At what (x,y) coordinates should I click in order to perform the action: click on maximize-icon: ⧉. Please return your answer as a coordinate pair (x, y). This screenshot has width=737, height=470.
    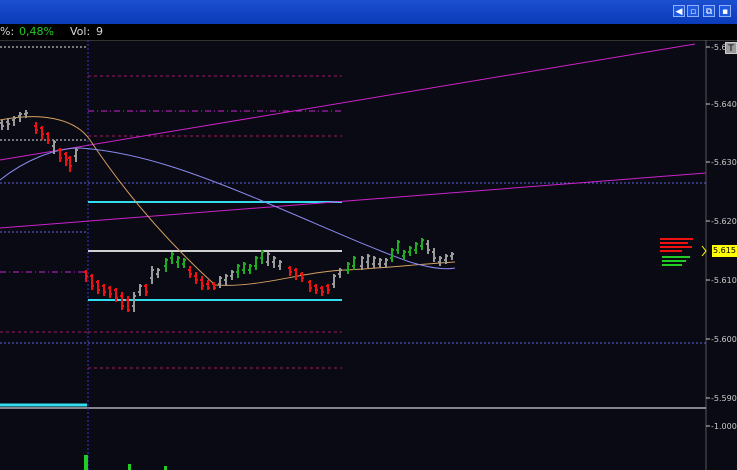
    Looking at the image, I should click on (709, 11).